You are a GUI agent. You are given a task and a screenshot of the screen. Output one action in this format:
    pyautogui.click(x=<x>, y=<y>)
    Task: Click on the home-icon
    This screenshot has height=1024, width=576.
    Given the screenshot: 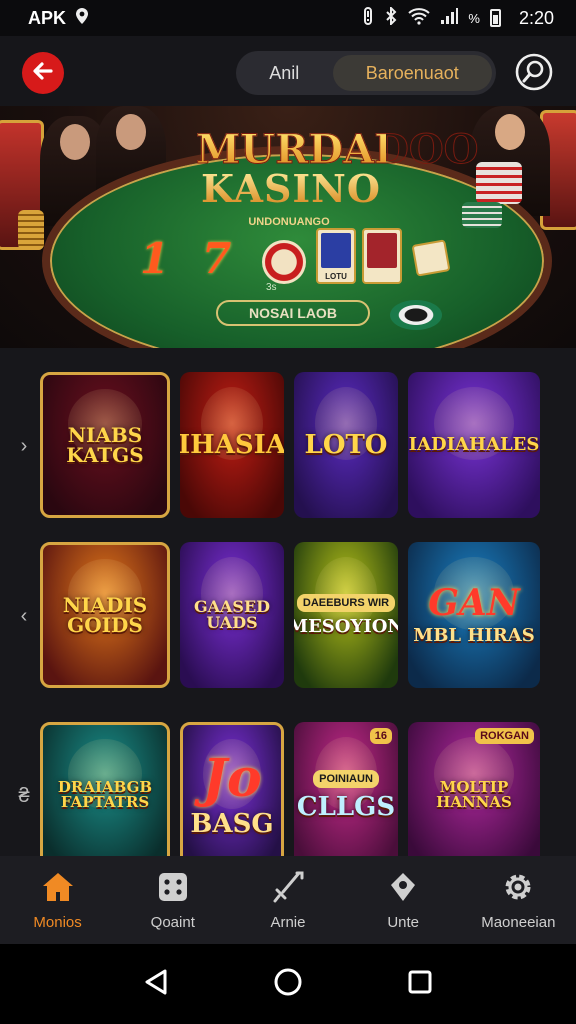 What is the action you would take?
    pyautogui.click(x=58, y=887)
    